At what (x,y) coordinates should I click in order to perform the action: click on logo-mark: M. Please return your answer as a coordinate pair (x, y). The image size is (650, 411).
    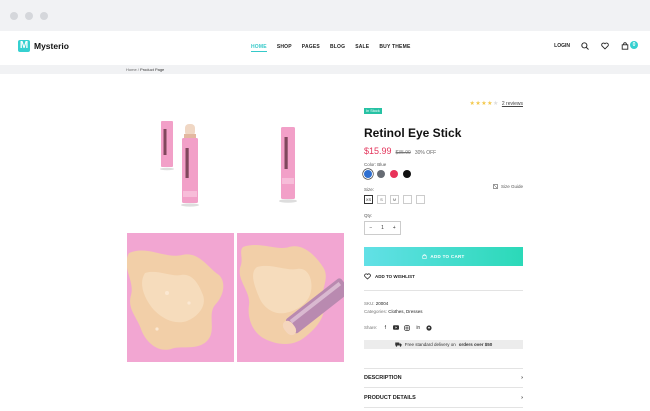
    Looking at the image, I should click on (24, 46).